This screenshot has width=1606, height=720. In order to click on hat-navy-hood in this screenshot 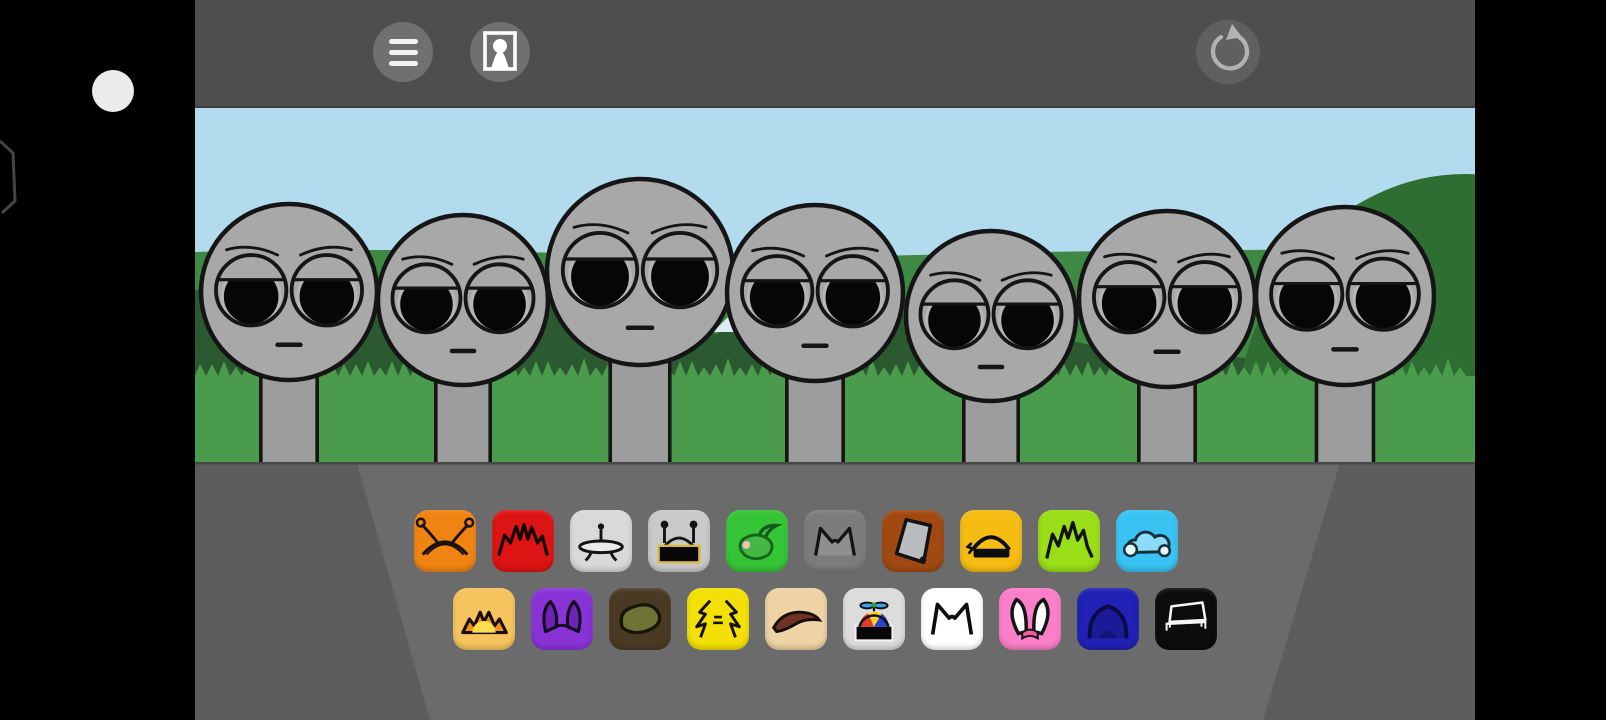, I will do `click(1108, 619)`.